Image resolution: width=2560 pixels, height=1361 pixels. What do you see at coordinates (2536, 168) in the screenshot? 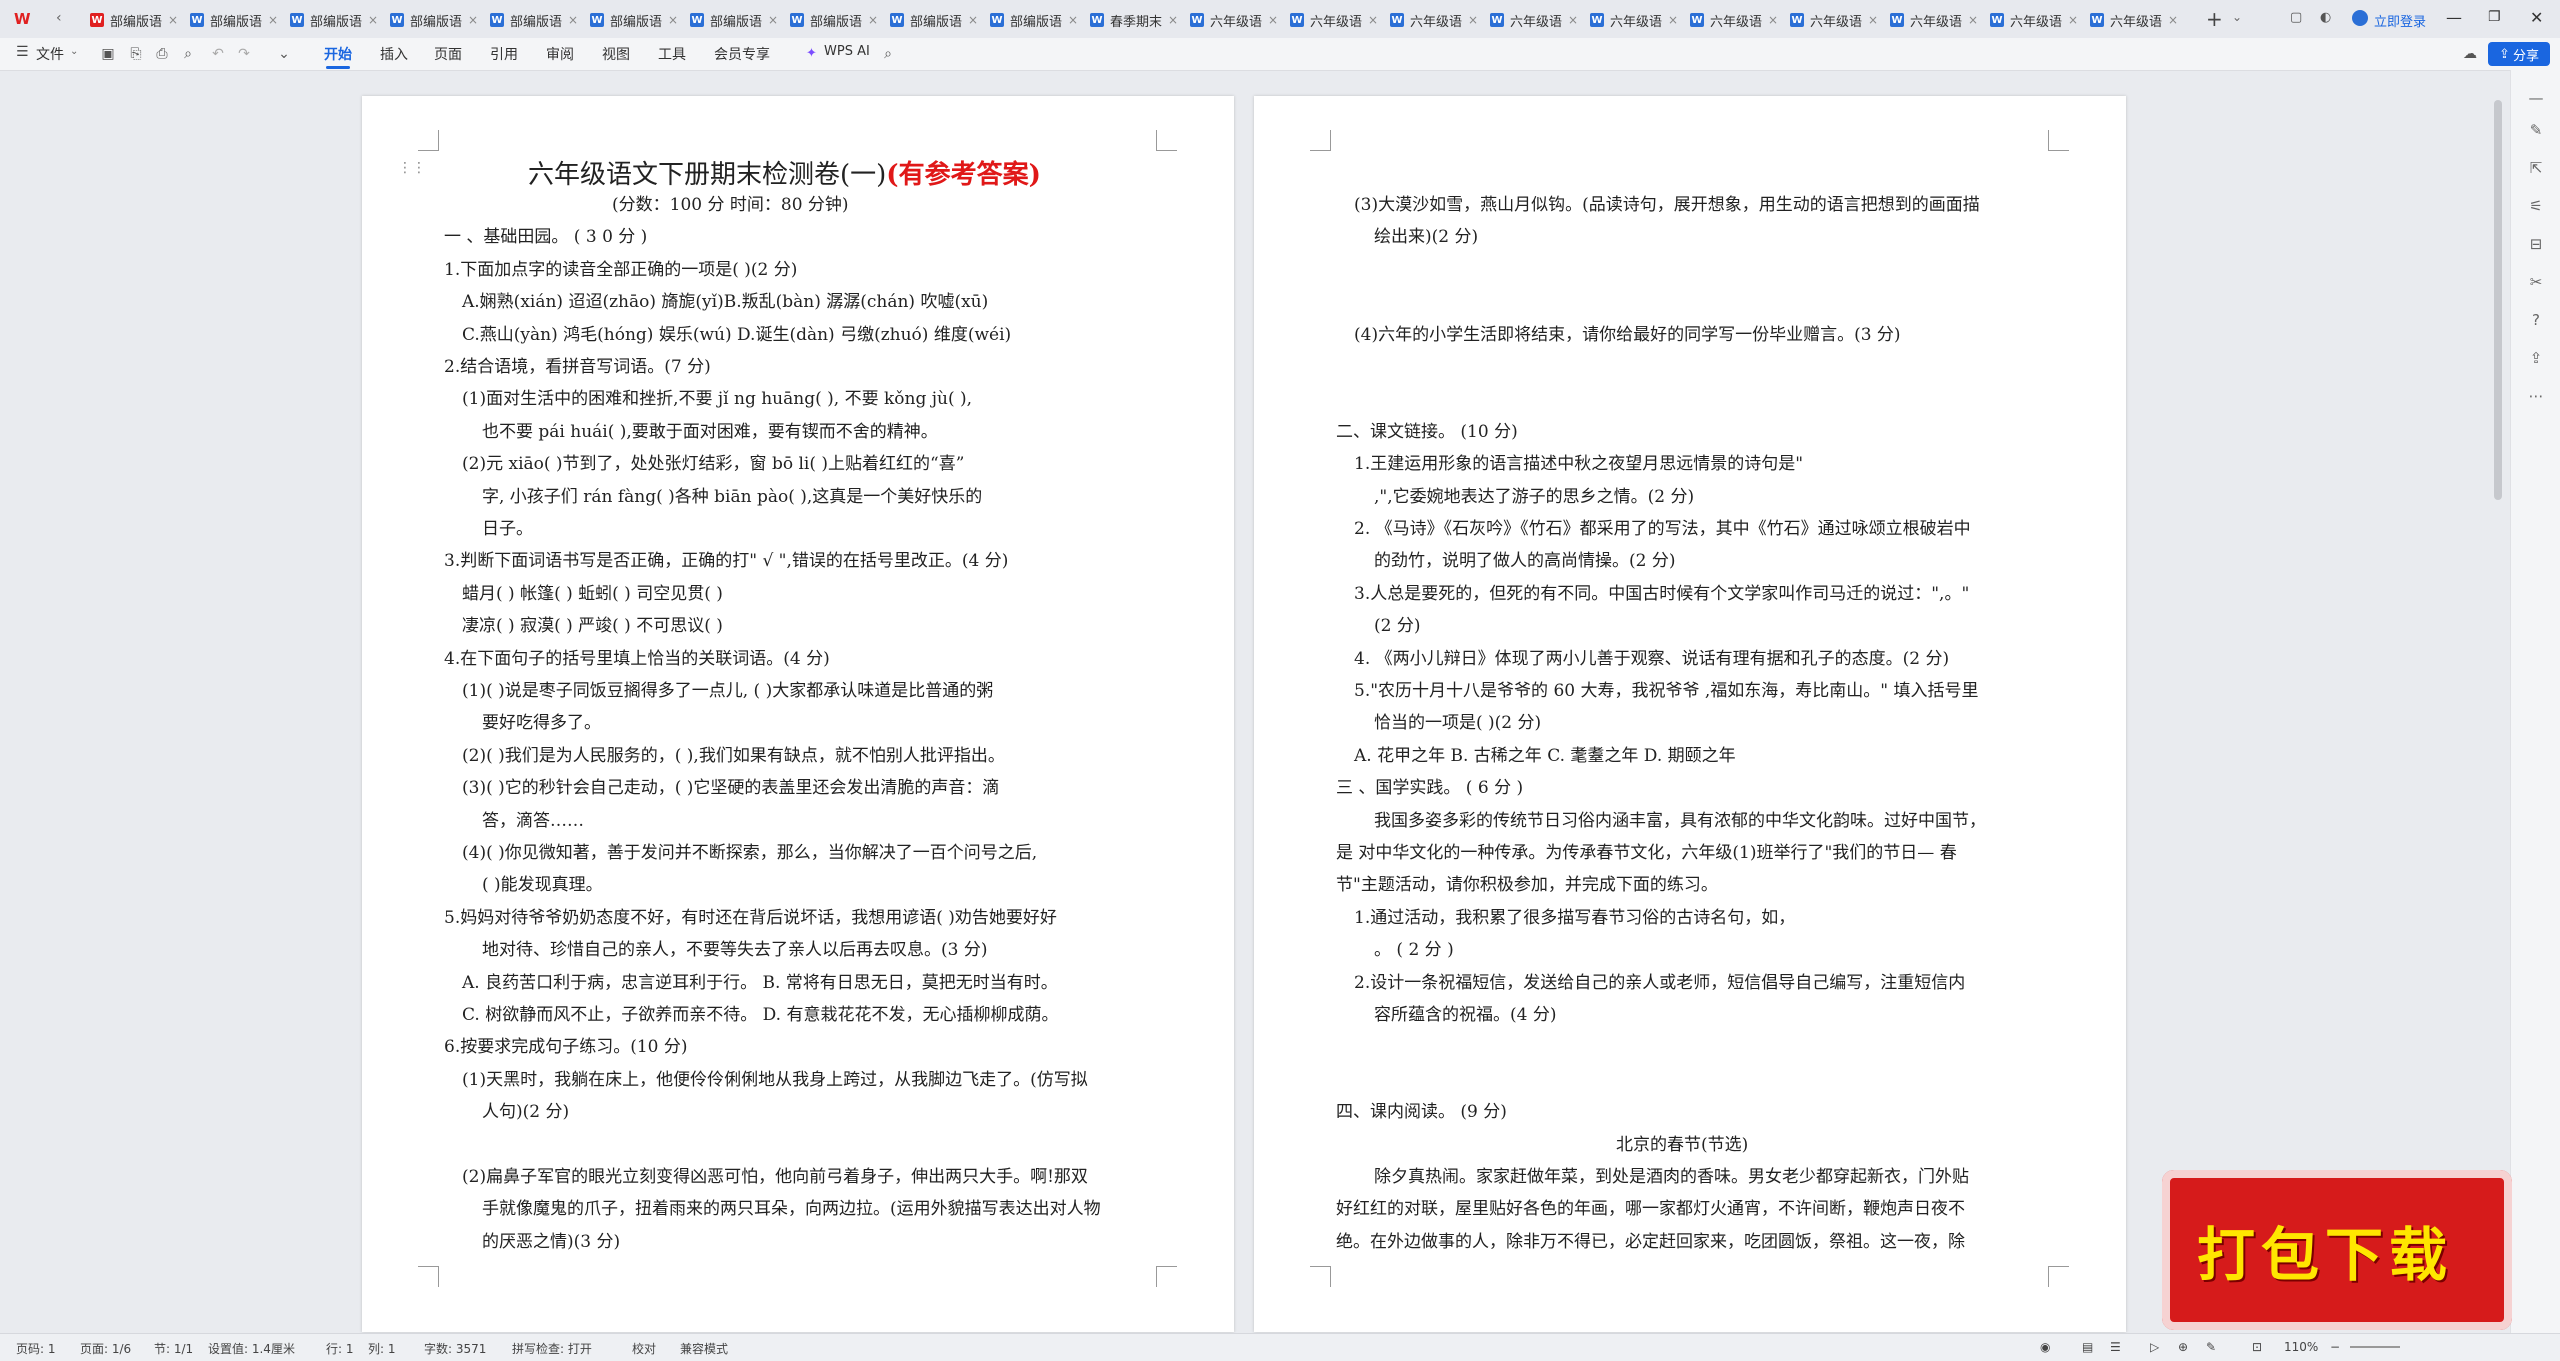
I see `select-icon: ⇱` at bounding box center [2536, 168].